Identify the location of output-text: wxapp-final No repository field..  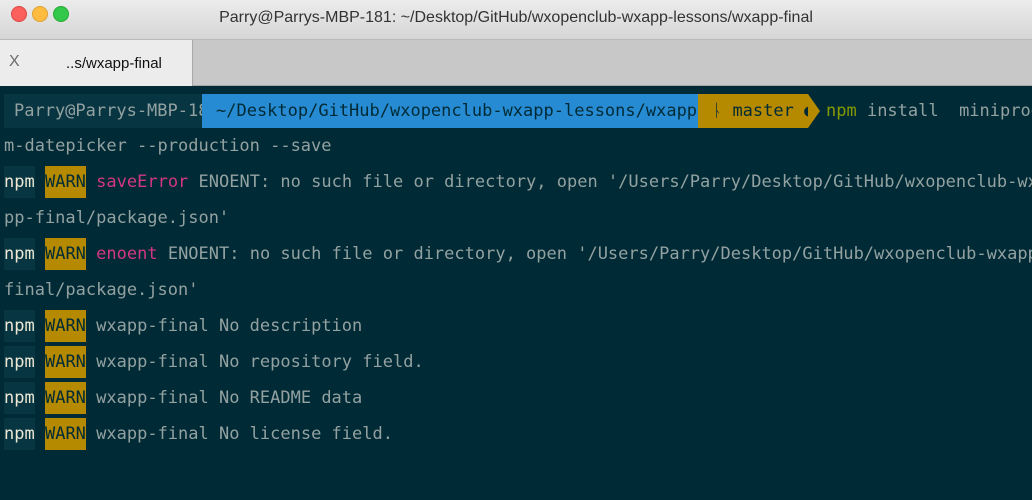
(254, 362).